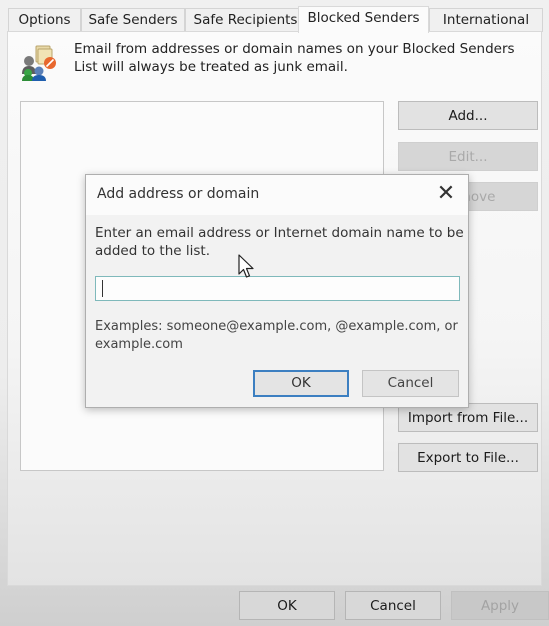 This screenshot has height=626, width=549. What do you see at coordinates (393, 605) in the screenshot?
I see `cancel-button: Cancel` at bounding box center [393, 605].